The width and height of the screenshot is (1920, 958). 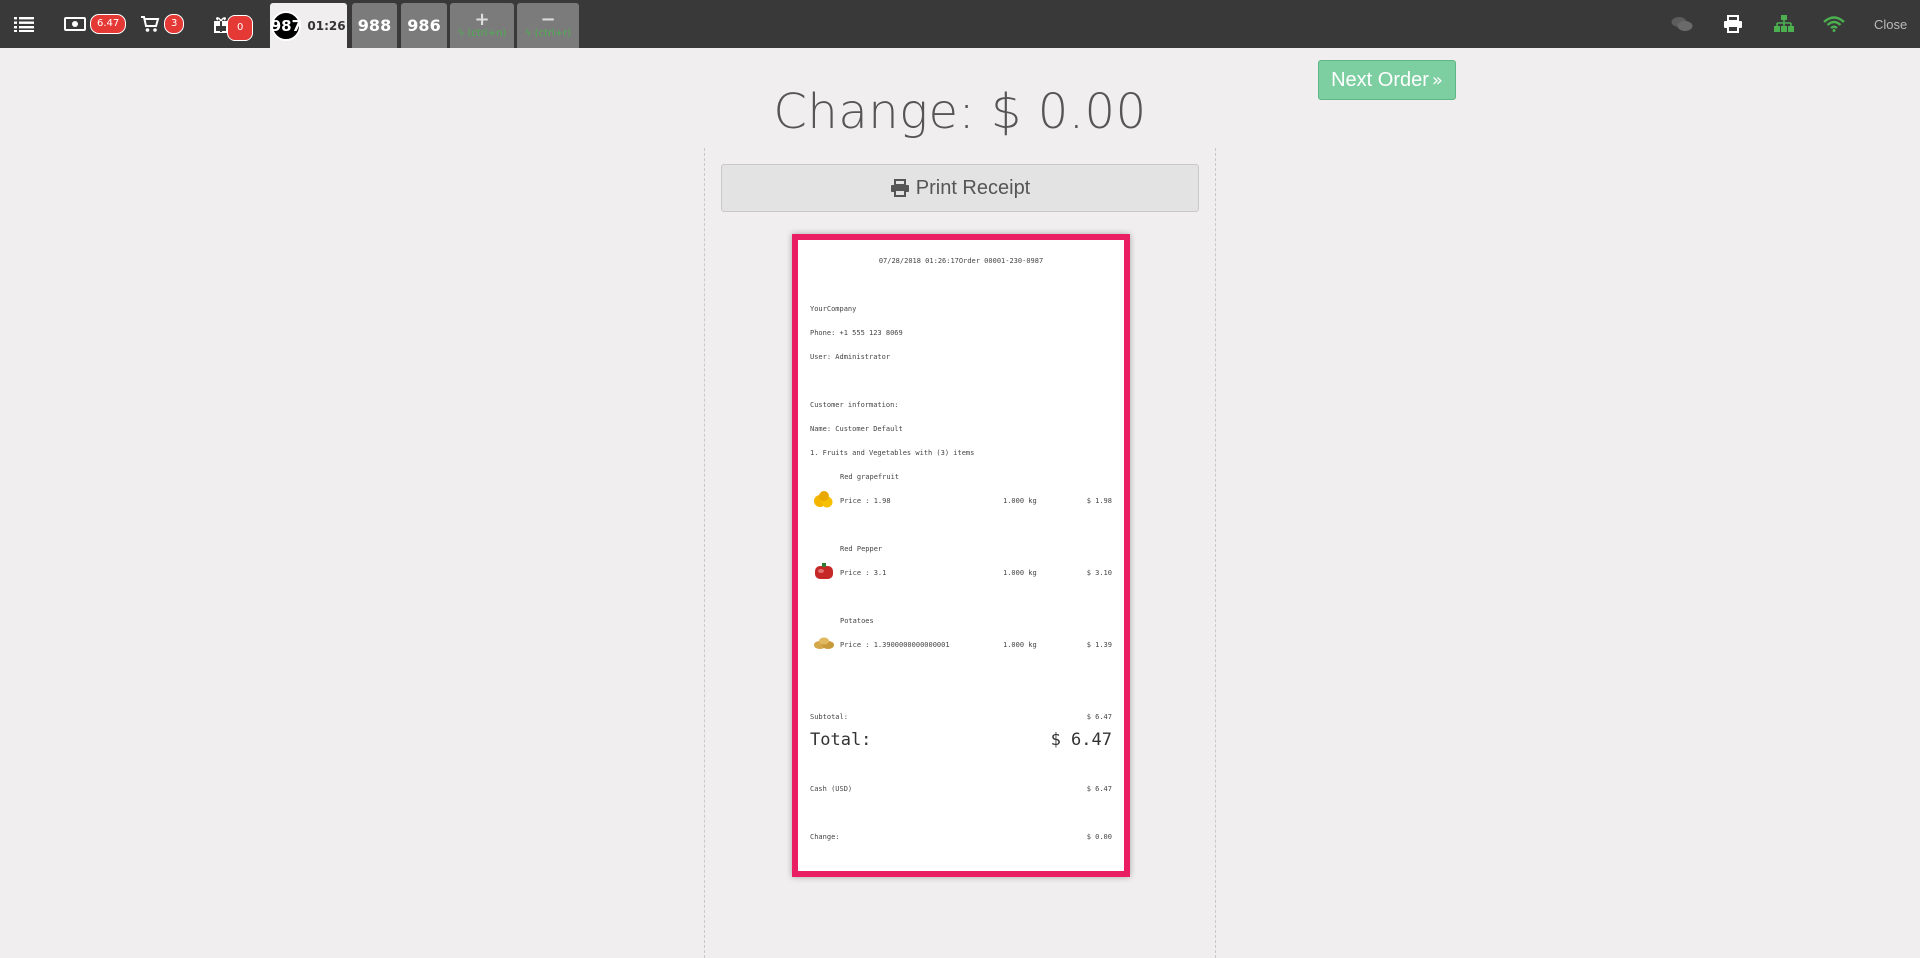 I want to click on printer-button, so click(x=1733, y=24).